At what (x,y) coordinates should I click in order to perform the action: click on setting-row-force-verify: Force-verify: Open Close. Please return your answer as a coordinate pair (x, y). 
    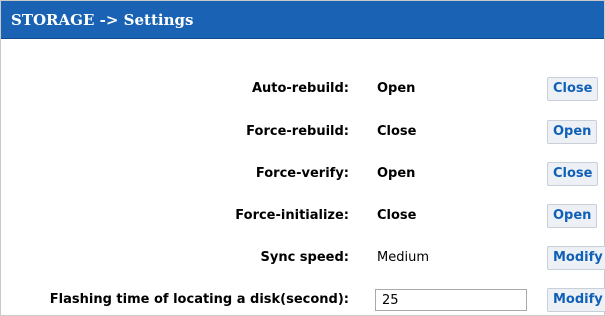
    Looking at the image, I should click on (303, 174).